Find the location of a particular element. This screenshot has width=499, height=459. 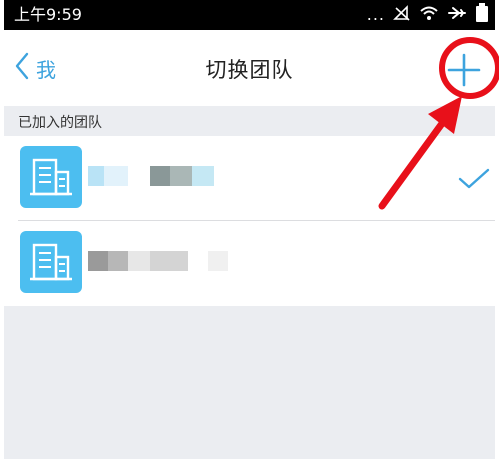

battery-icon is located at coordinates (482, 15).